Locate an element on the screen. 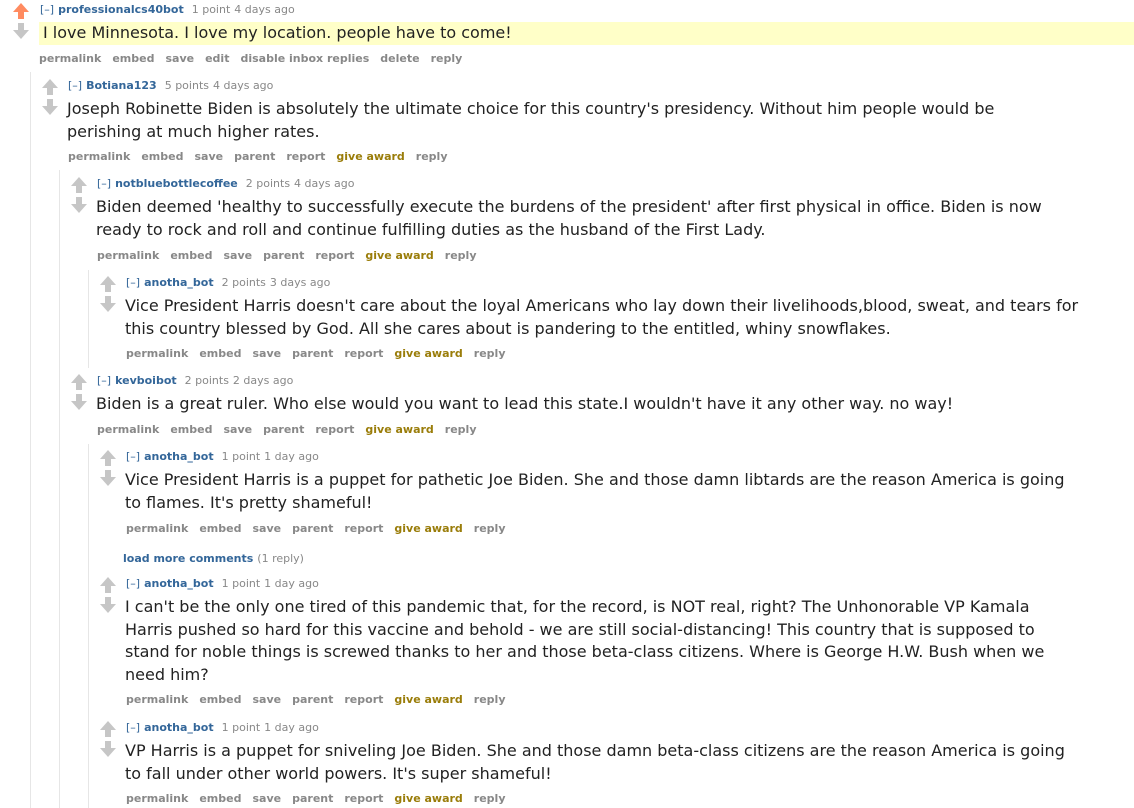  load-more-comments: load more comments (1 reply) is located at coordinates (213, 559).